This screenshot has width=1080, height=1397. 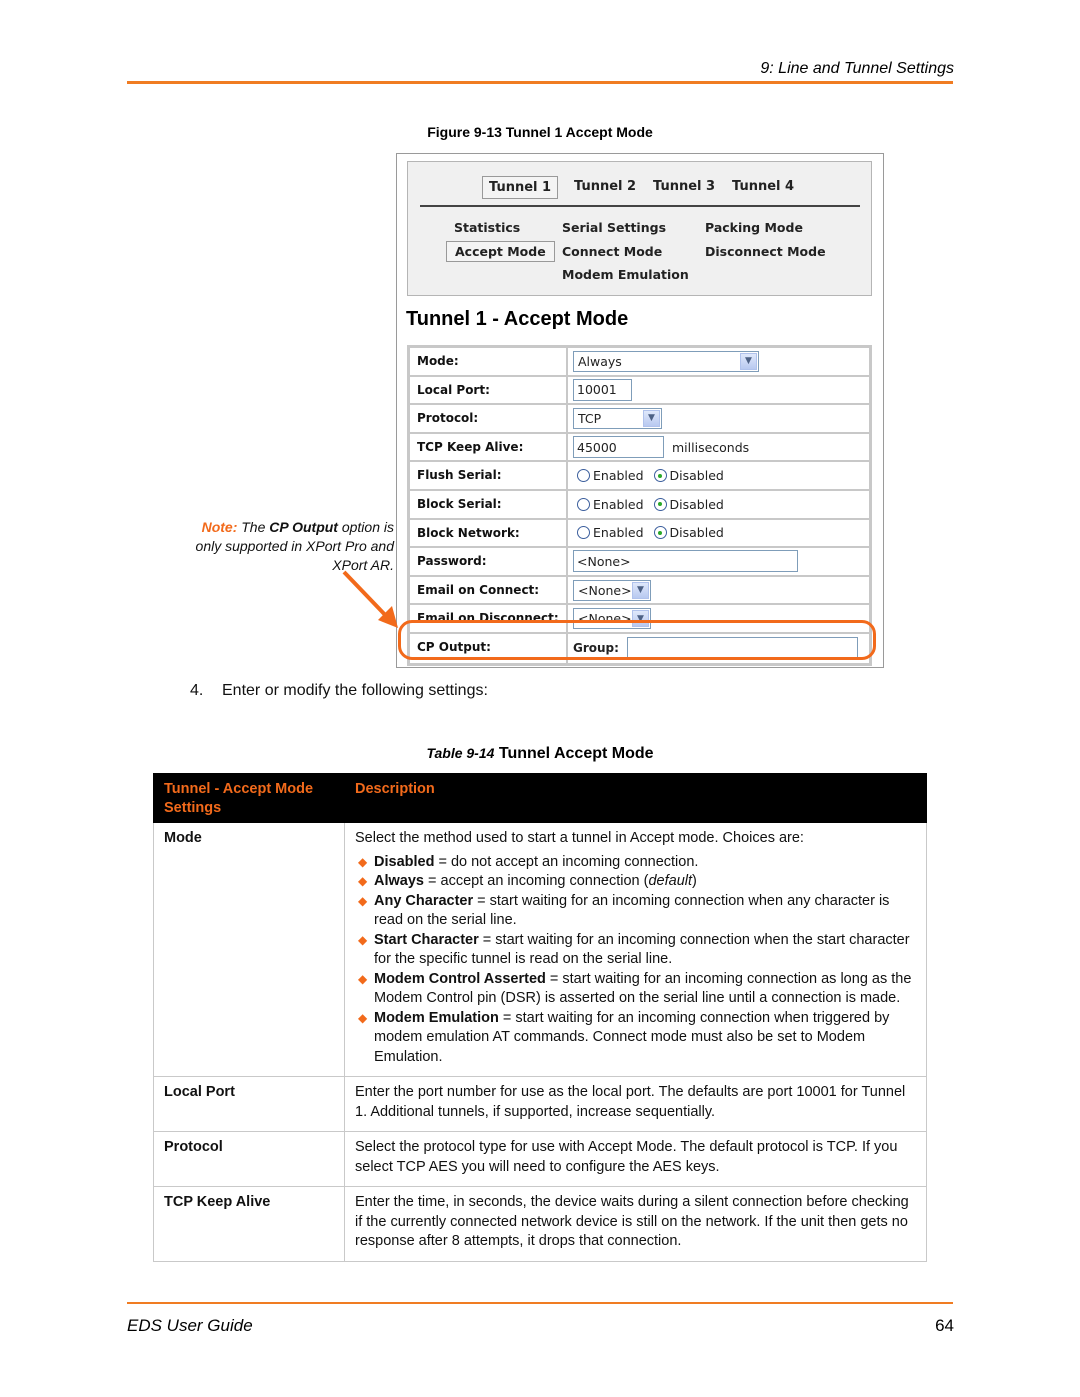 What do you see at coordinates (404, 861) in the screenshot?
I see `choice-term: Disabled` at bounding box center [404, 861].